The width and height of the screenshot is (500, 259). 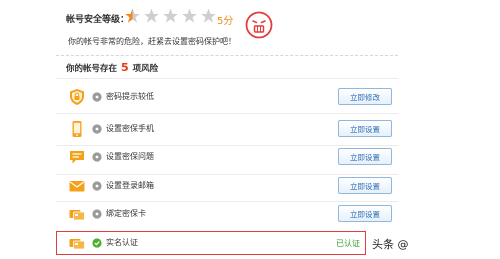 What do you see at coordinates (77, 129) in the screenshot?
I see `phone-icon` at bounding box center [77, 129].